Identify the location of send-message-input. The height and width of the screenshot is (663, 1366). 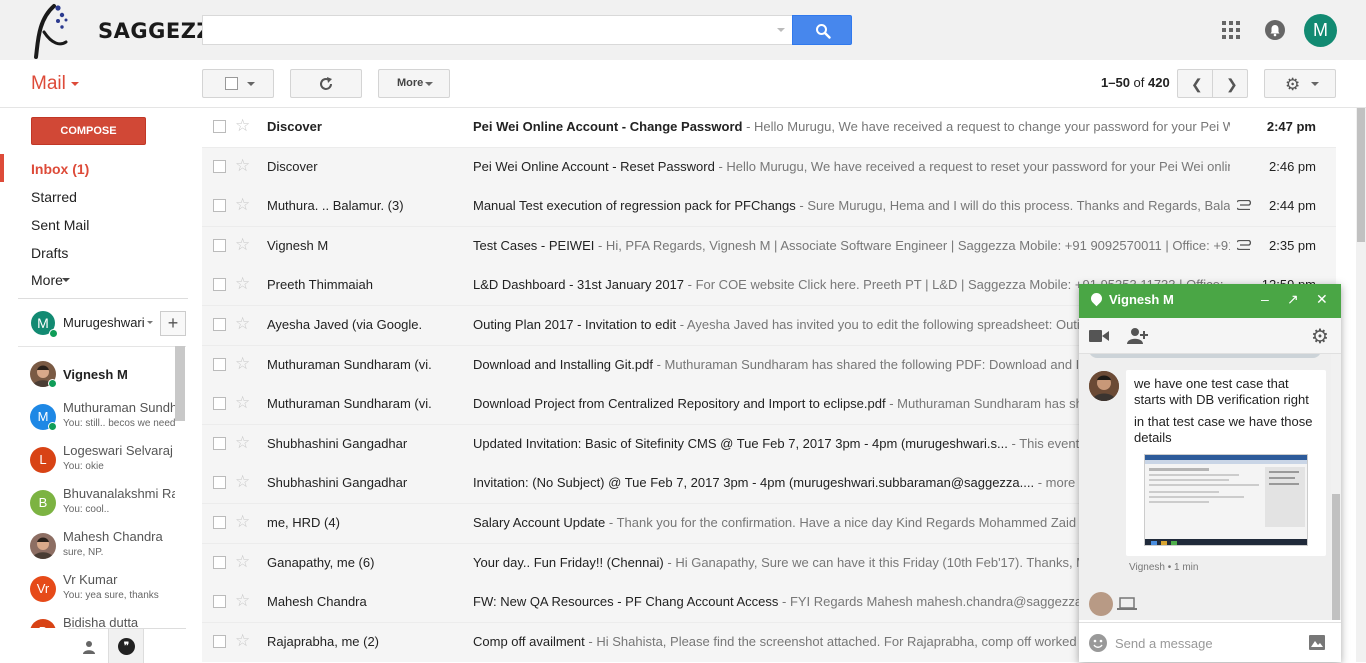
(1205, 643).